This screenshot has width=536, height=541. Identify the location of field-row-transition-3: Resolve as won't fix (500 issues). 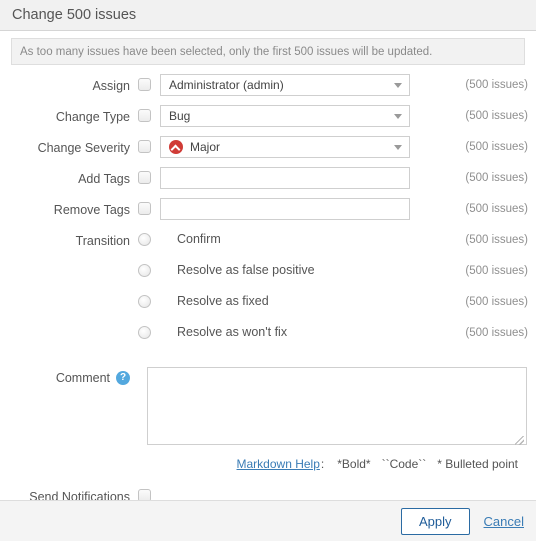
(268, 337).